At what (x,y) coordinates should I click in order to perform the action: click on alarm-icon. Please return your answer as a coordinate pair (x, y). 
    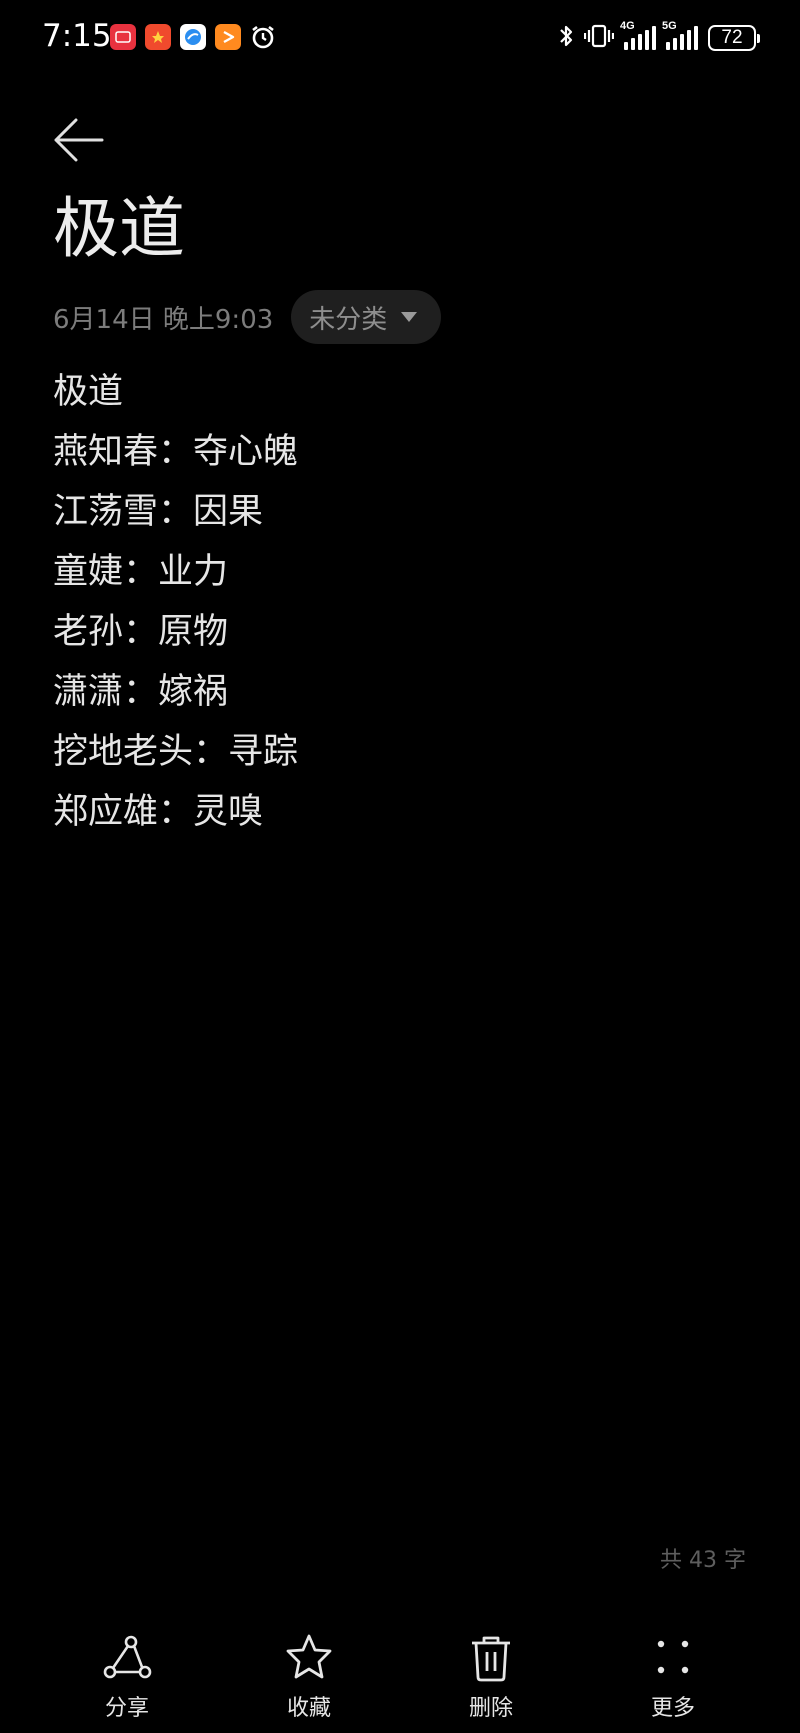
    Looking at the image, I should click on (263, 37).